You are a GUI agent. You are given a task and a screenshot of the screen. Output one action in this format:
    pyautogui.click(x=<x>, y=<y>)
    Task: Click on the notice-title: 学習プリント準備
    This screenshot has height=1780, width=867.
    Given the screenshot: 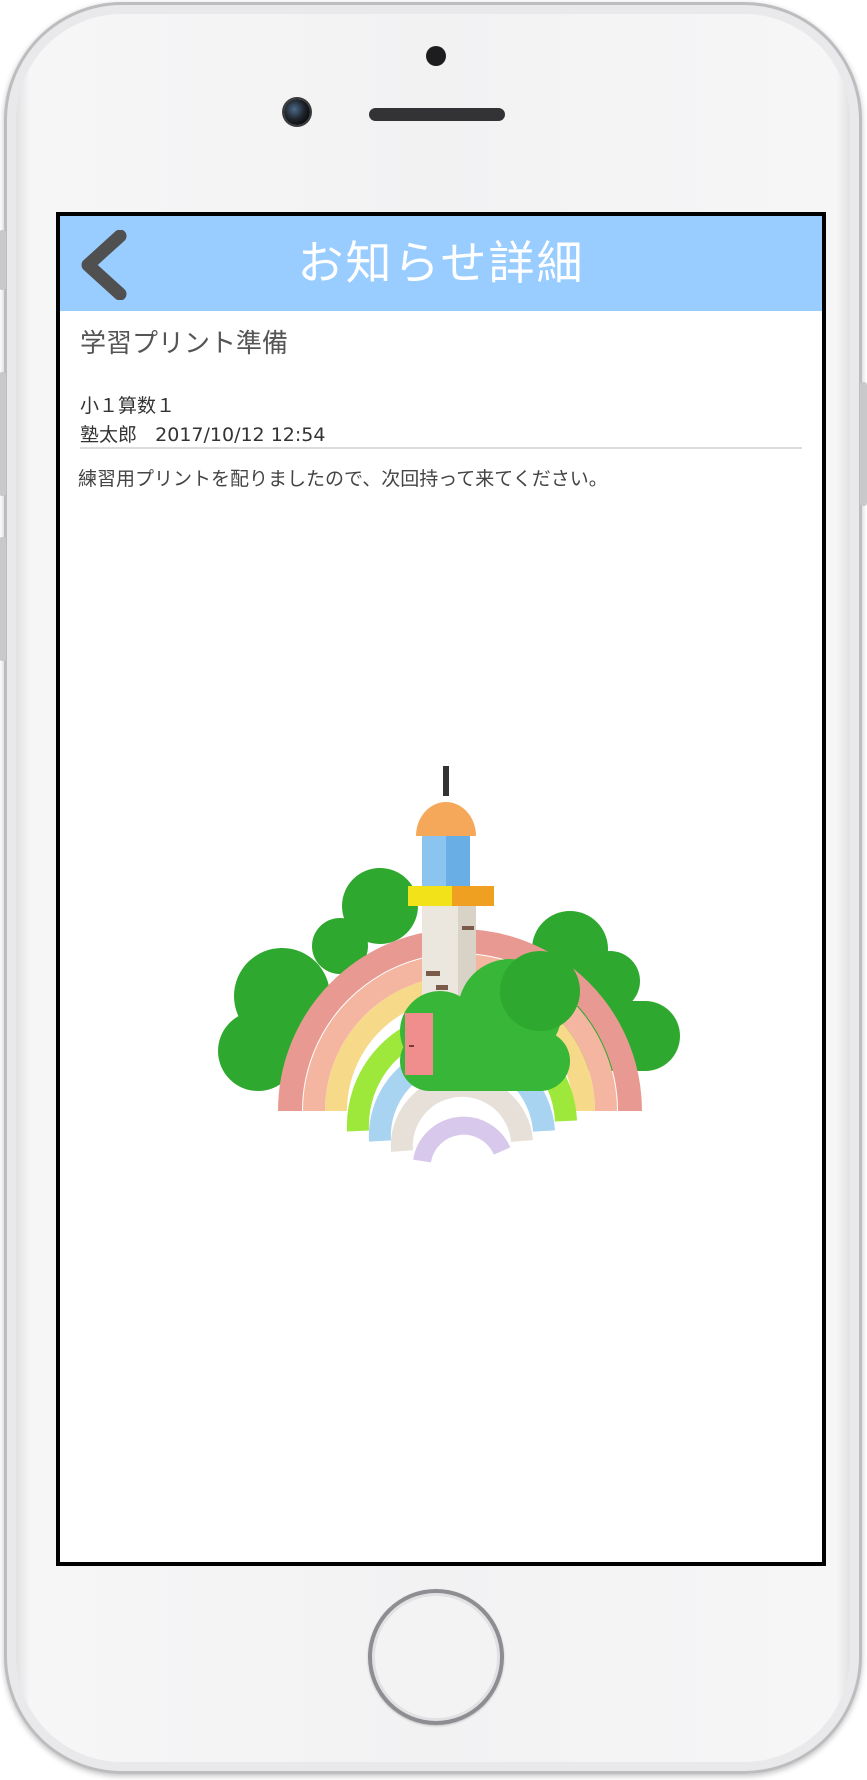 What is the action you would take?
    pyautogui.click(x=184, y=344)
    